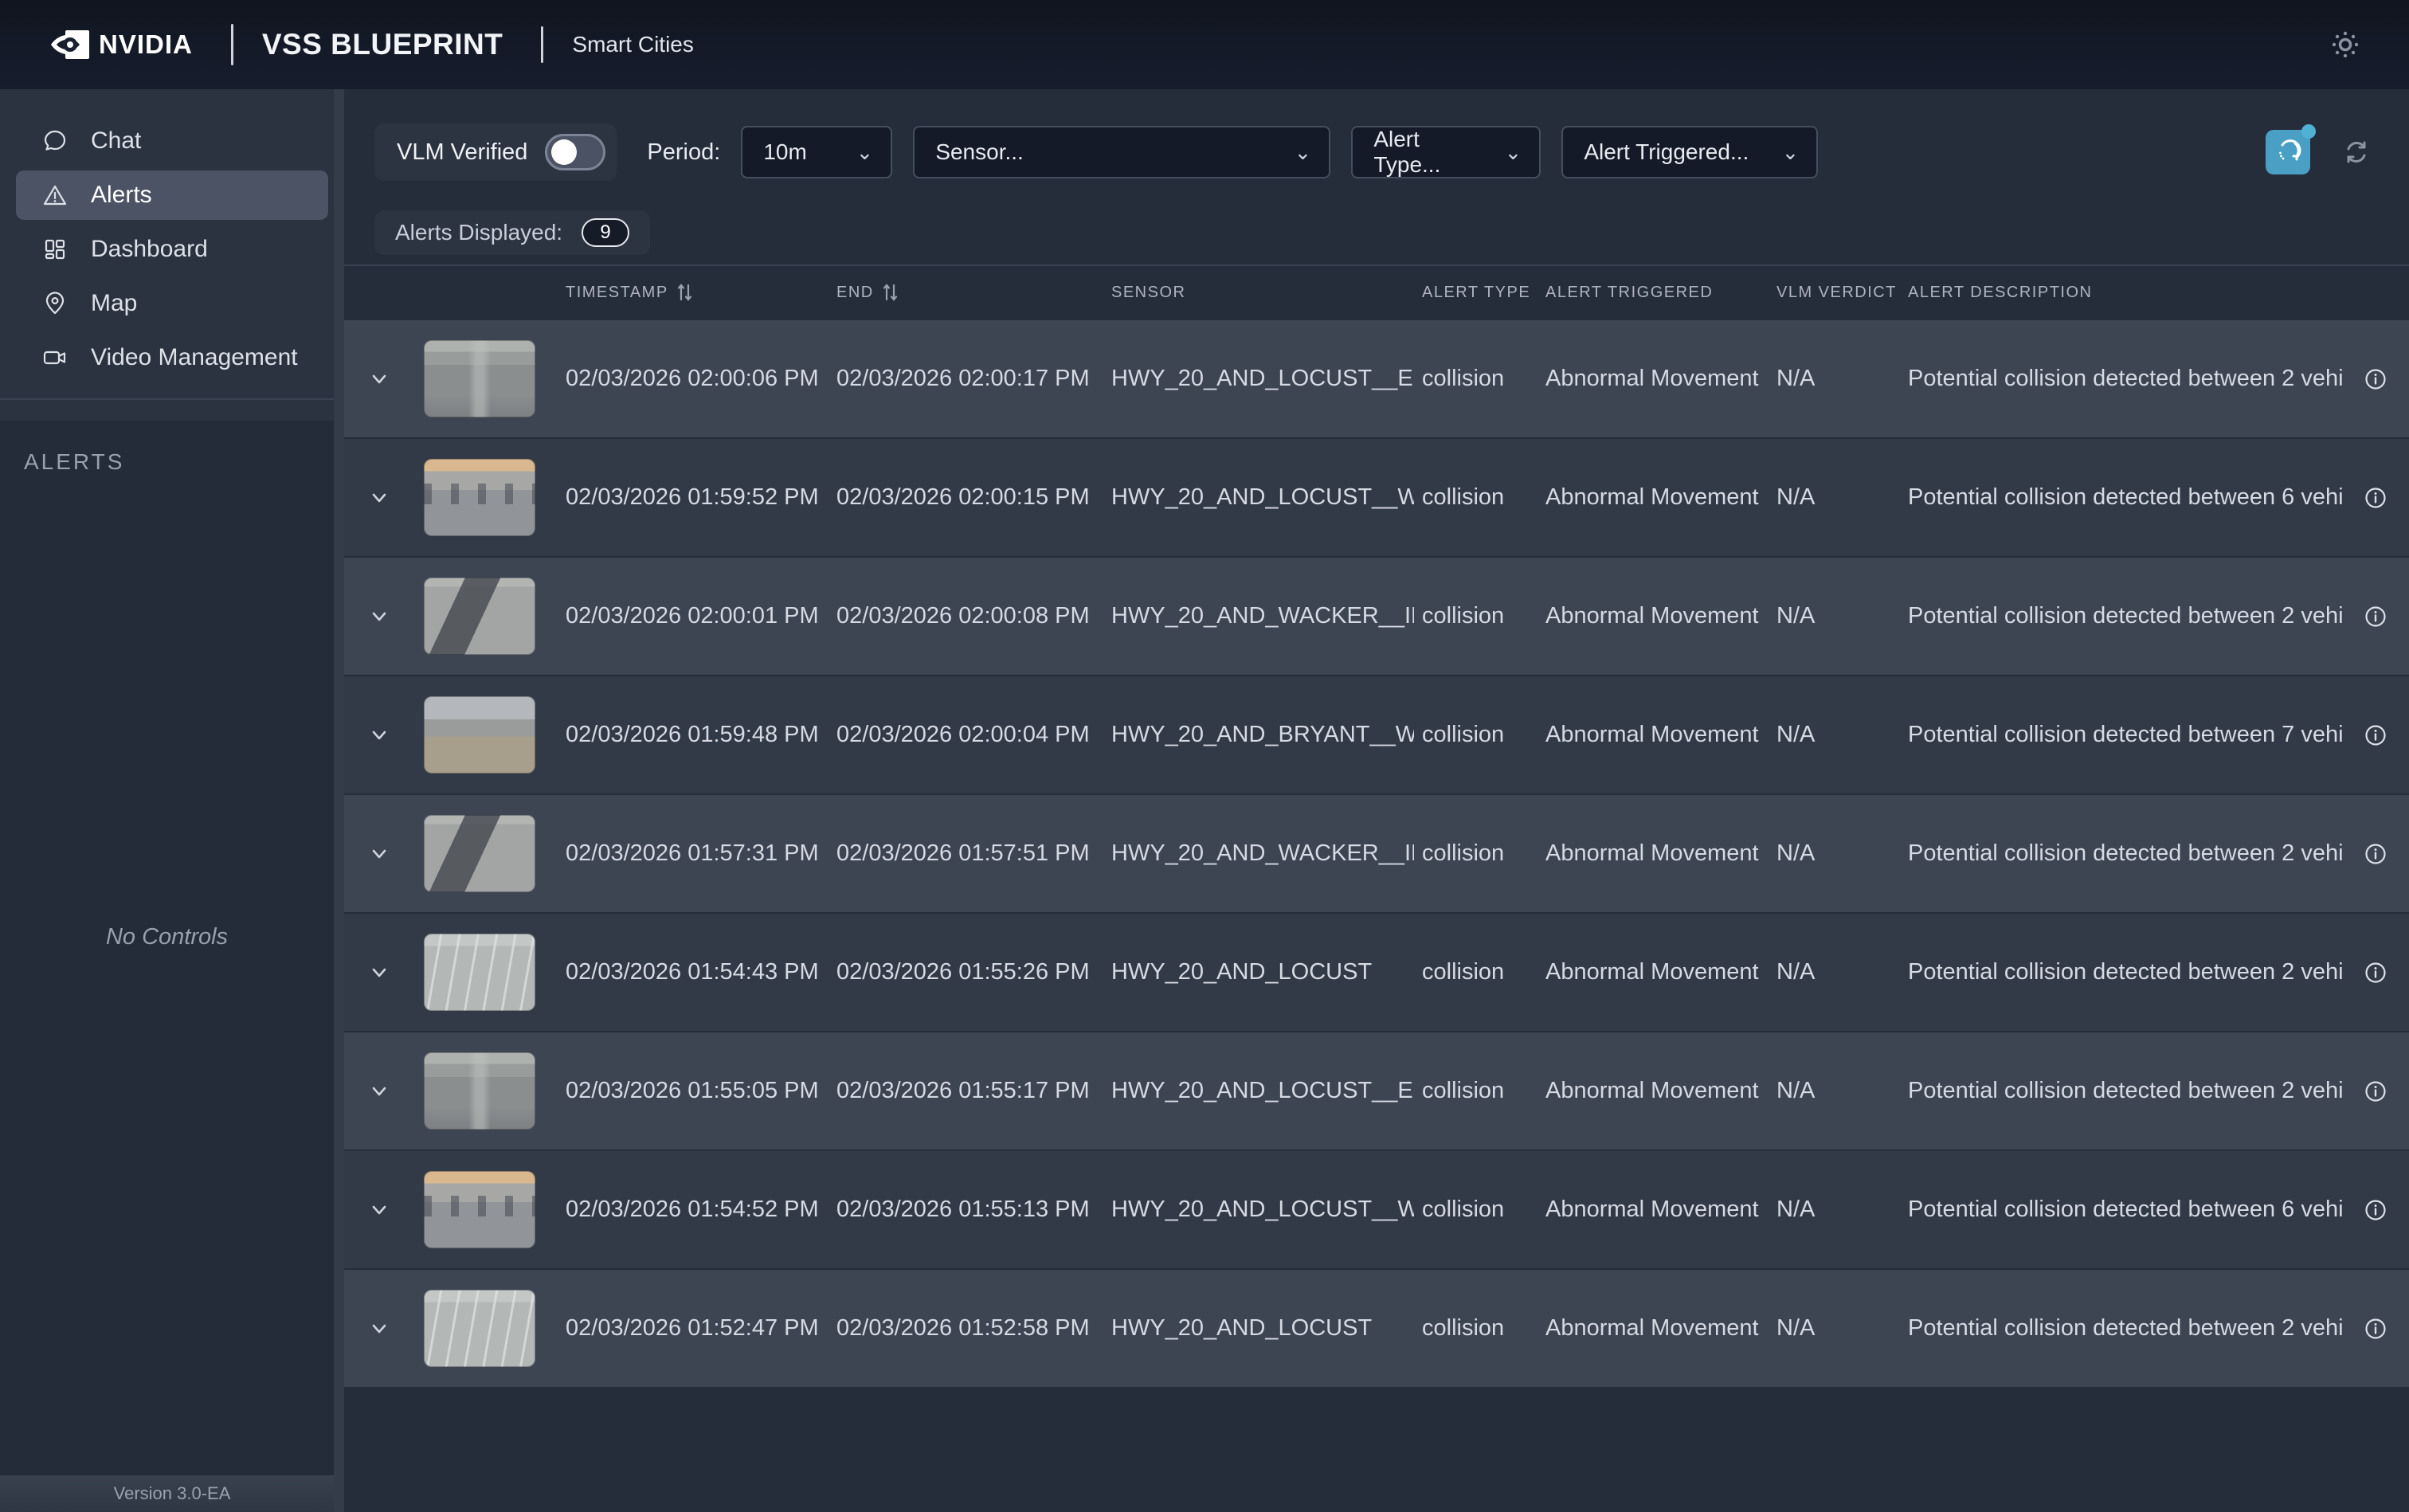  I want to click on period-select: 10m ⌄, so click(817, 152).